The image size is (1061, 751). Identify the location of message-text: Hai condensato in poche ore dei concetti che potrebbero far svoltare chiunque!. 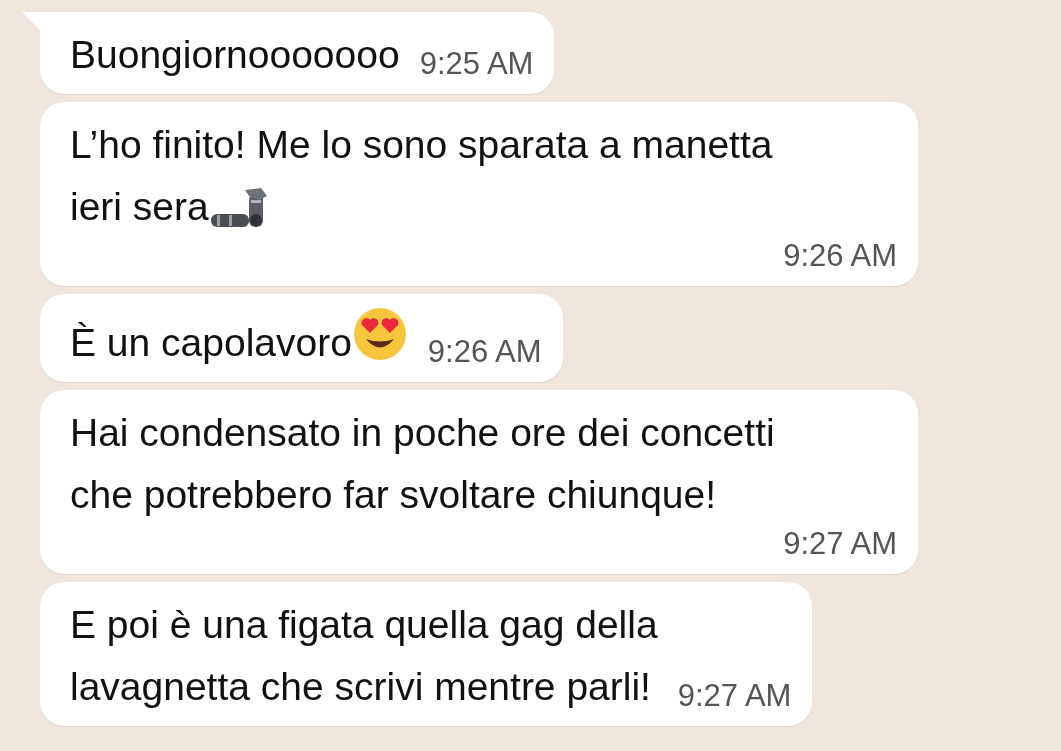
(422, 464).